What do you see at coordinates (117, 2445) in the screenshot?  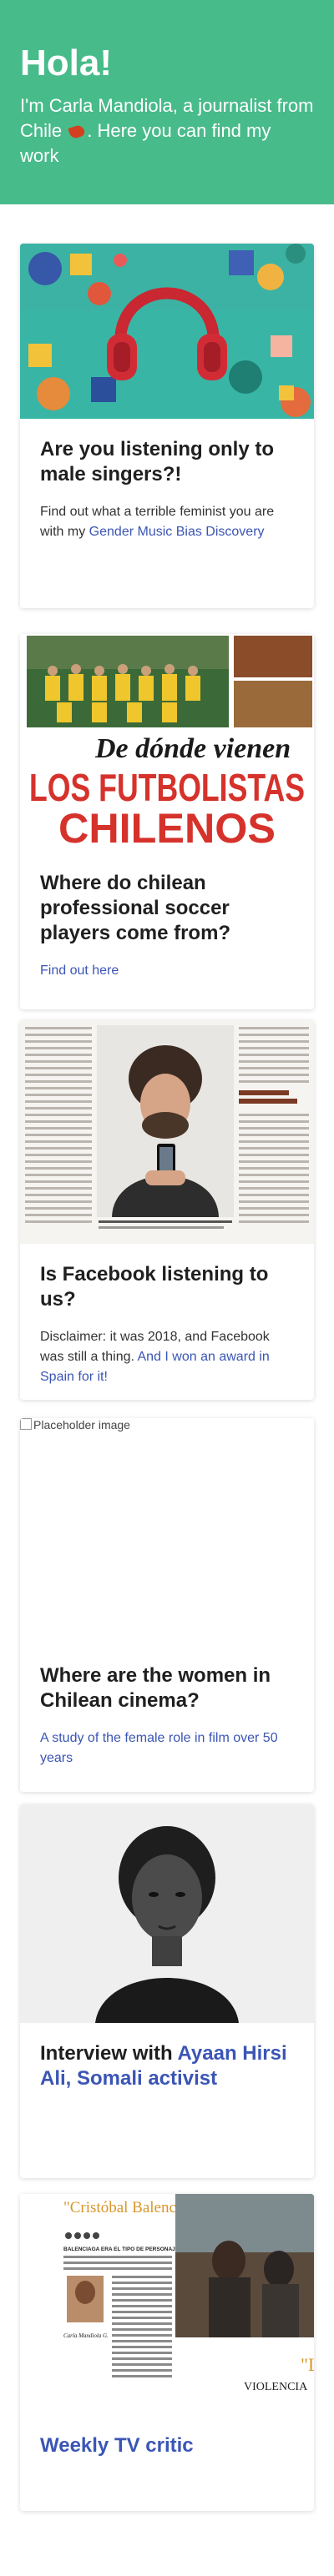 I see `tv-critic-link: Weekly TV critic` at bounding box center [117, 2445].